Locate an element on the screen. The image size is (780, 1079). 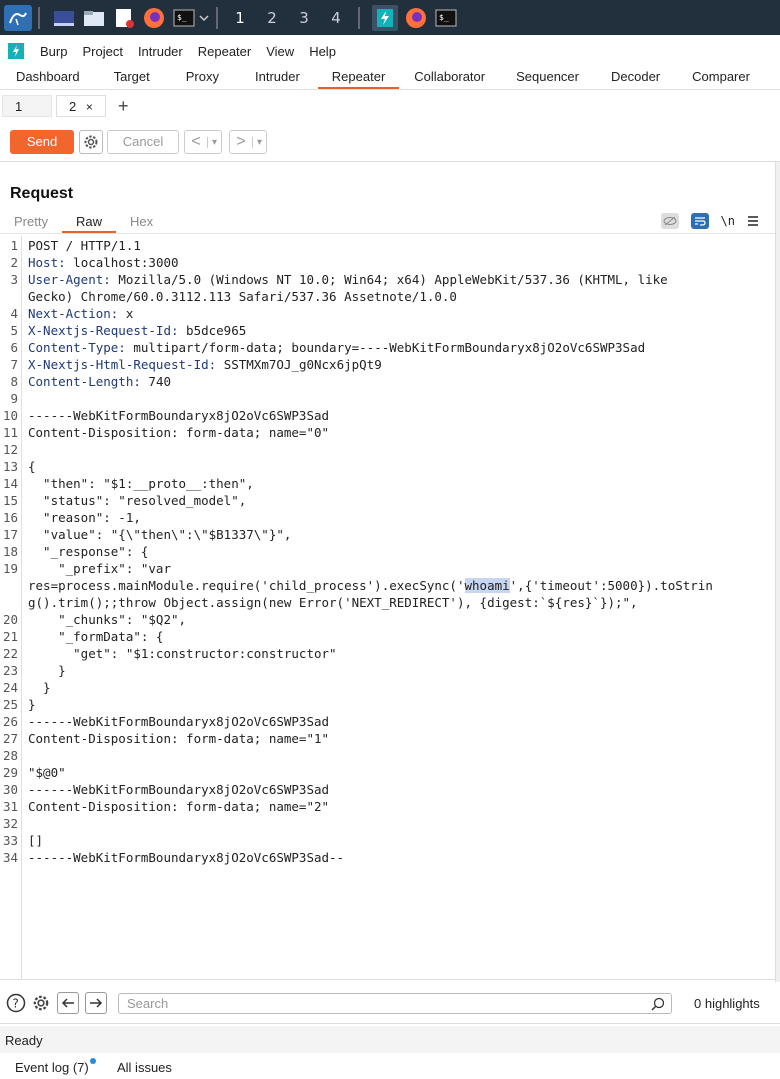
settings-button is located at coordinates (91, 142).